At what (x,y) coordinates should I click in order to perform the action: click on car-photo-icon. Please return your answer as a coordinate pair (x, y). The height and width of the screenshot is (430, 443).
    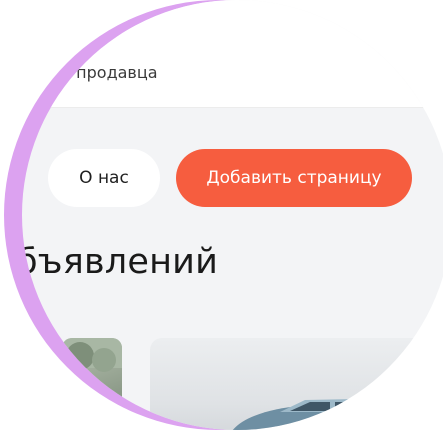
    Looking at the image, I should click on (321, 414).